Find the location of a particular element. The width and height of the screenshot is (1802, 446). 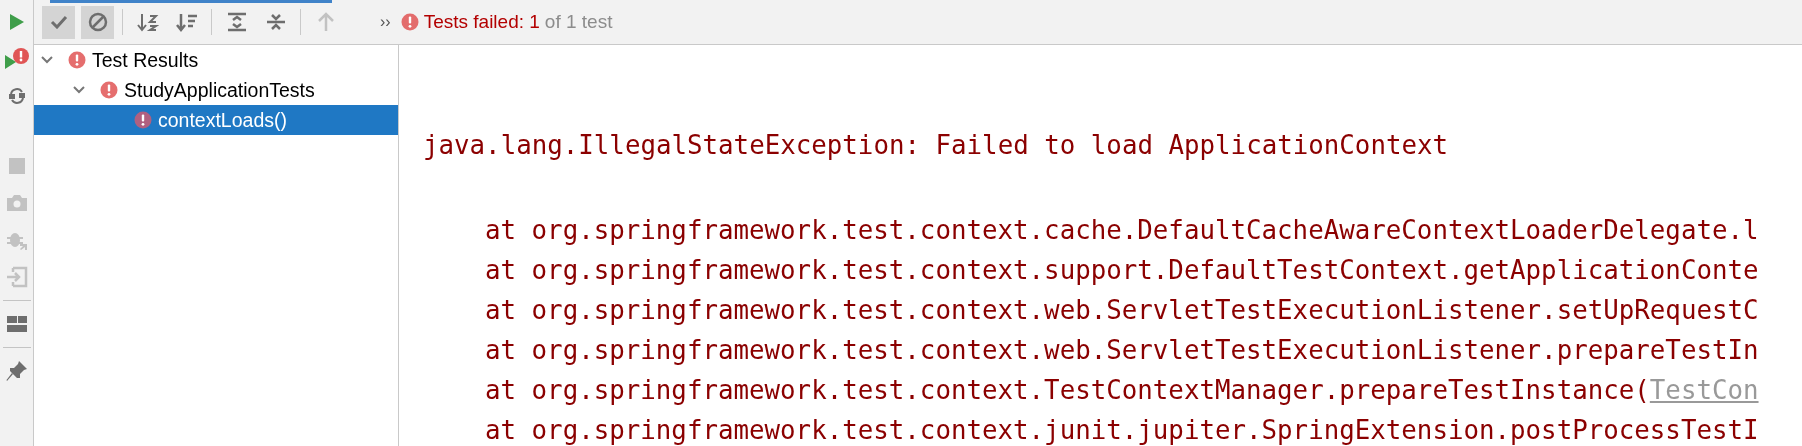

run-icon is located at coordinates (16, 22).